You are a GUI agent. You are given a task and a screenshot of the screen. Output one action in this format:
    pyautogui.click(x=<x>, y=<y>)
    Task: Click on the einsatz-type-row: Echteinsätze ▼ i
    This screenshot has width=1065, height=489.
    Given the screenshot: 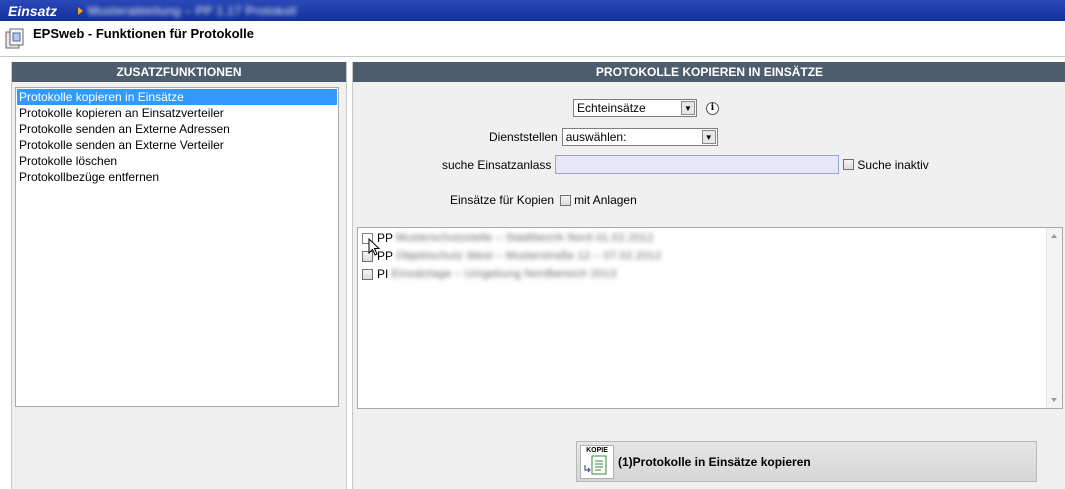 What is the action you would take?
    pyautogui.click(x=646, y=108)
    